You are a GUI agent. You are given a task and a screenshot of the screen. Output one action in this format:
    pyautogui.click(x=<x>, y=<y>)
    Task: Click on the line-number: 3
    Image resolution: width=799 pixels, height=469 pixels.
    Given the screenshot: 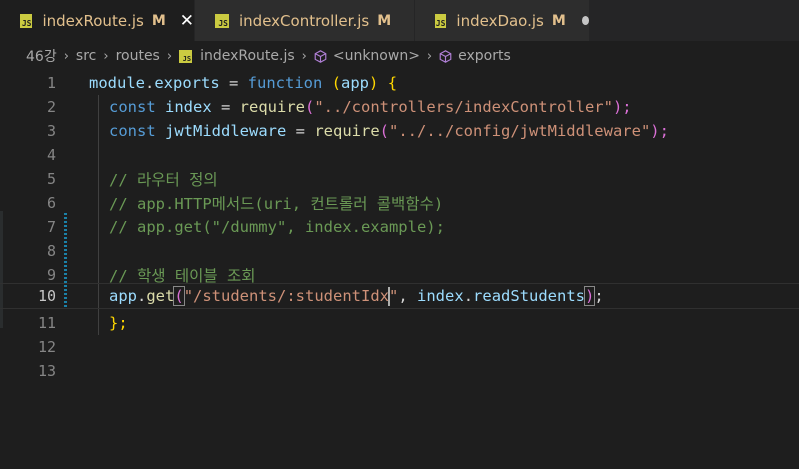 What is the action you would take?
    pyautogui.click(x=51, y=131)
    